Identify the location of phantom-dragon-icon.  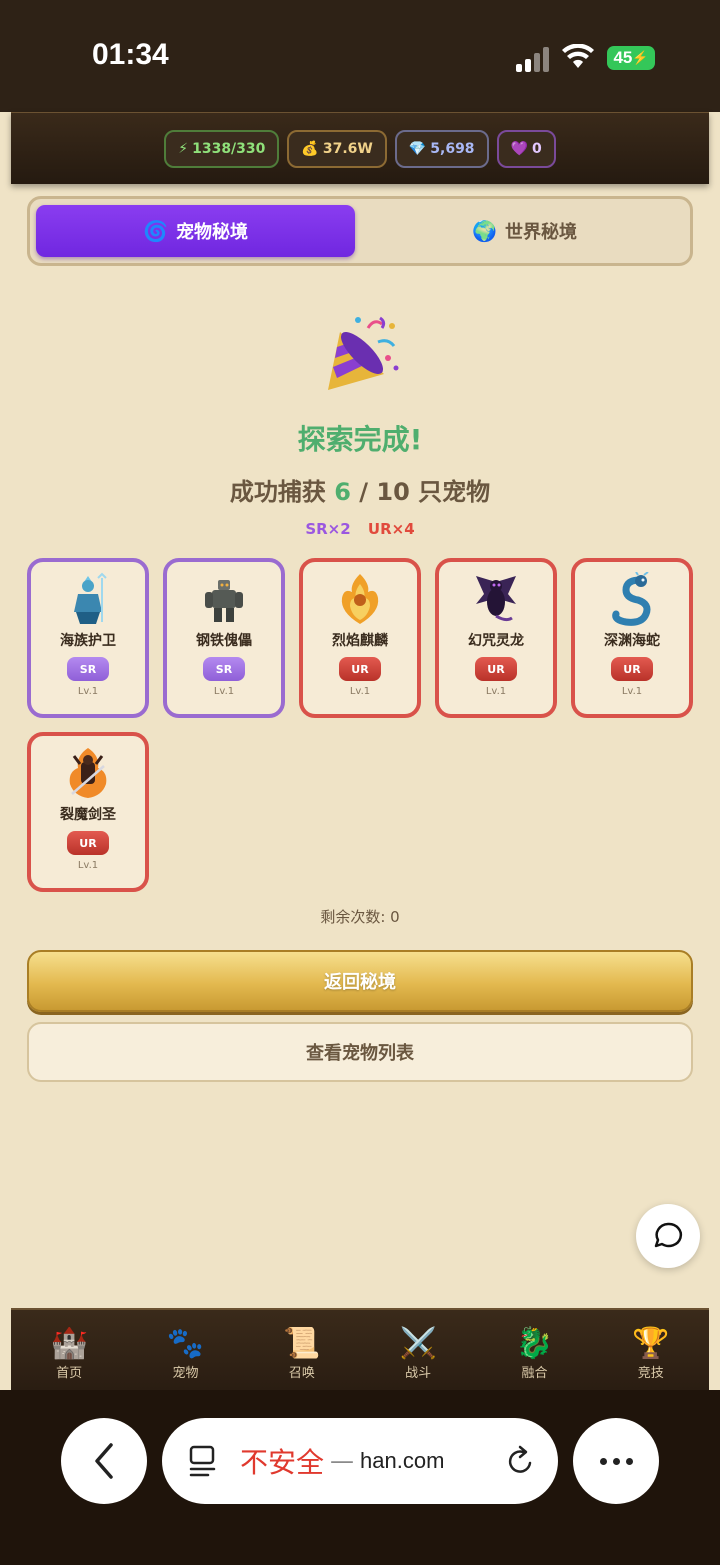
(496, 599).